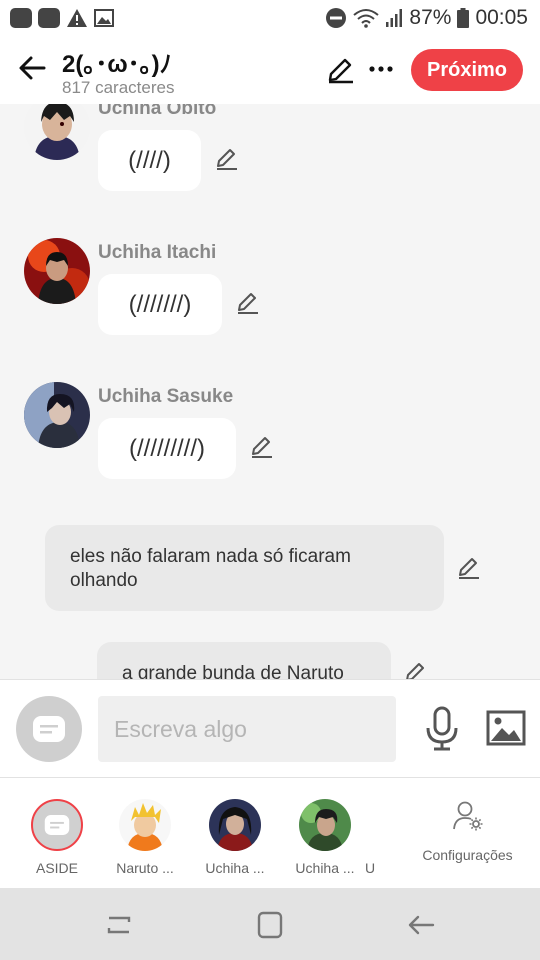  What do you see at coordinates (149, 160) in the screenshot?
I see `message-bubble: (////)` at bounding box center [149, 160].